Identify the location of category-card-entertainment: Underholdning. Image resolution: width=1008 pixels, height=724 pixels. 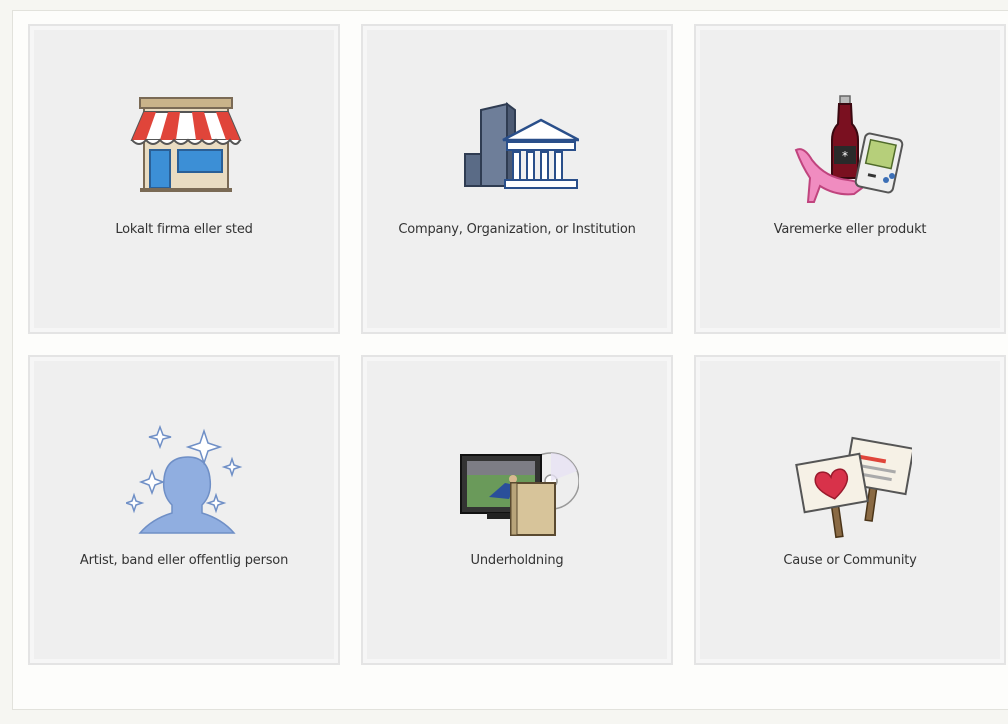
(517, 510).